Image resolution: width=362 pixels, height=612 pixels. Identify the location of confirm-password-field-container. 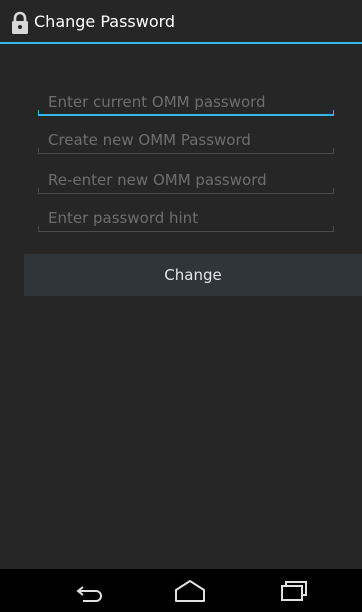
(186, 178).